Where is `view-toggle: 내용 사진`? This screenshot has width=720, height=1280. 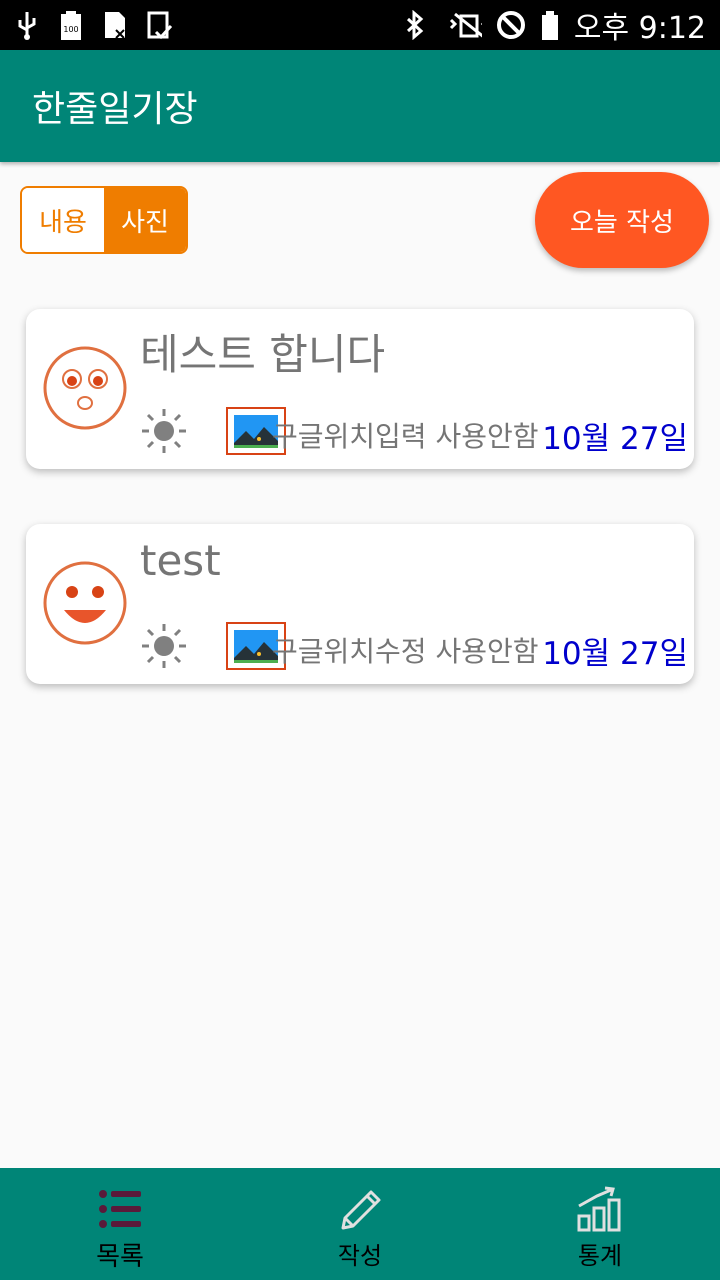 view-toggle: 내용 사진 is located at coordinates (104, 220).